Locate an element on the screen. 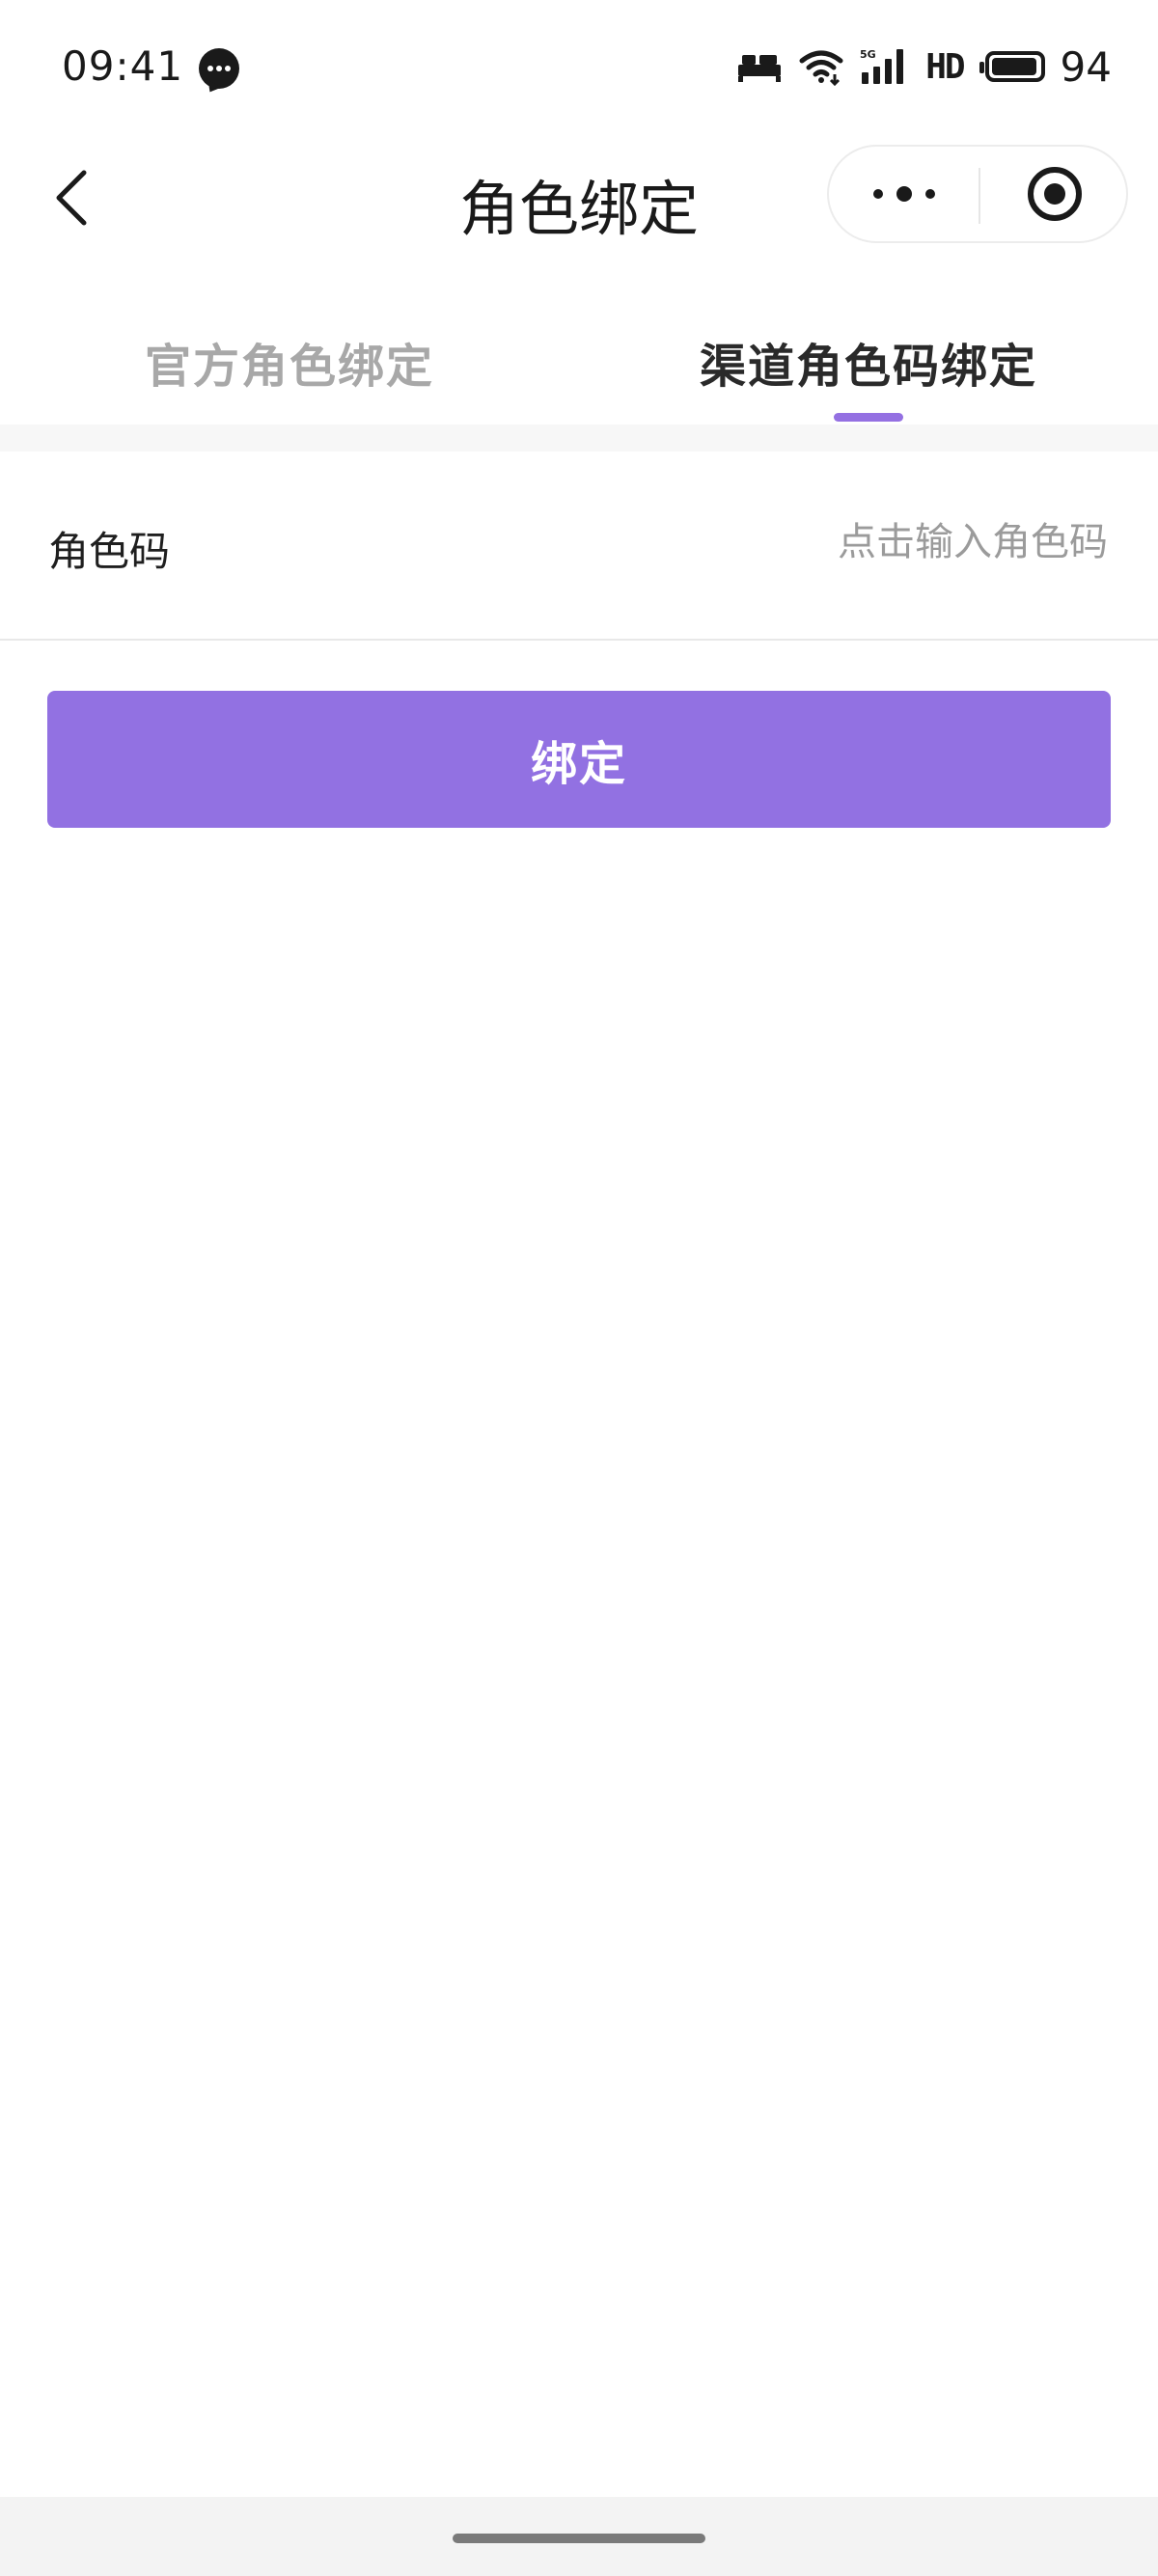 This screenshot has width=1158, height=2576. status-bar: 09:41 5G HD 94 is located at coordinates (579, 67).